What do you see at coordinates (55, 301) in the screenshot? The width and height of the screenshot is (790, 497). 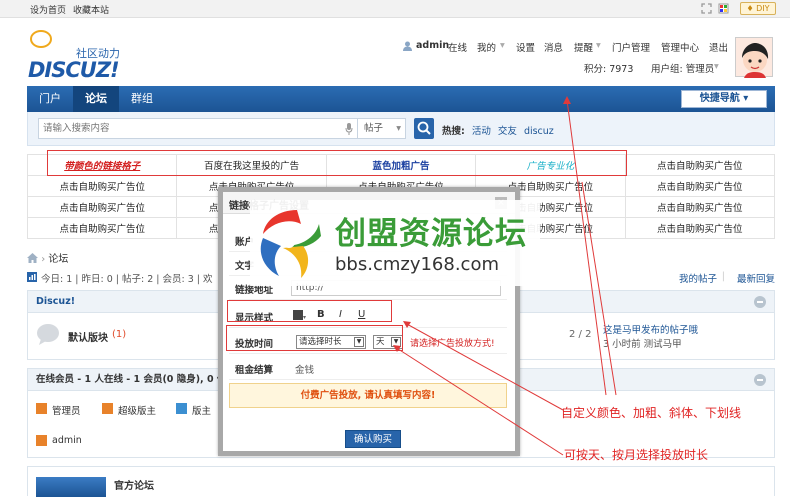 I see `category-title: Discuz!` at bounding box center [55, 301].